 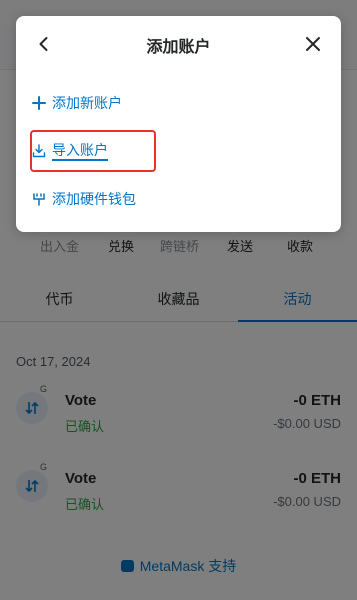 What do you see at coordinates (39, 199) in the screenshot?
I see `usb-icon` at bounding box center [39, 199].